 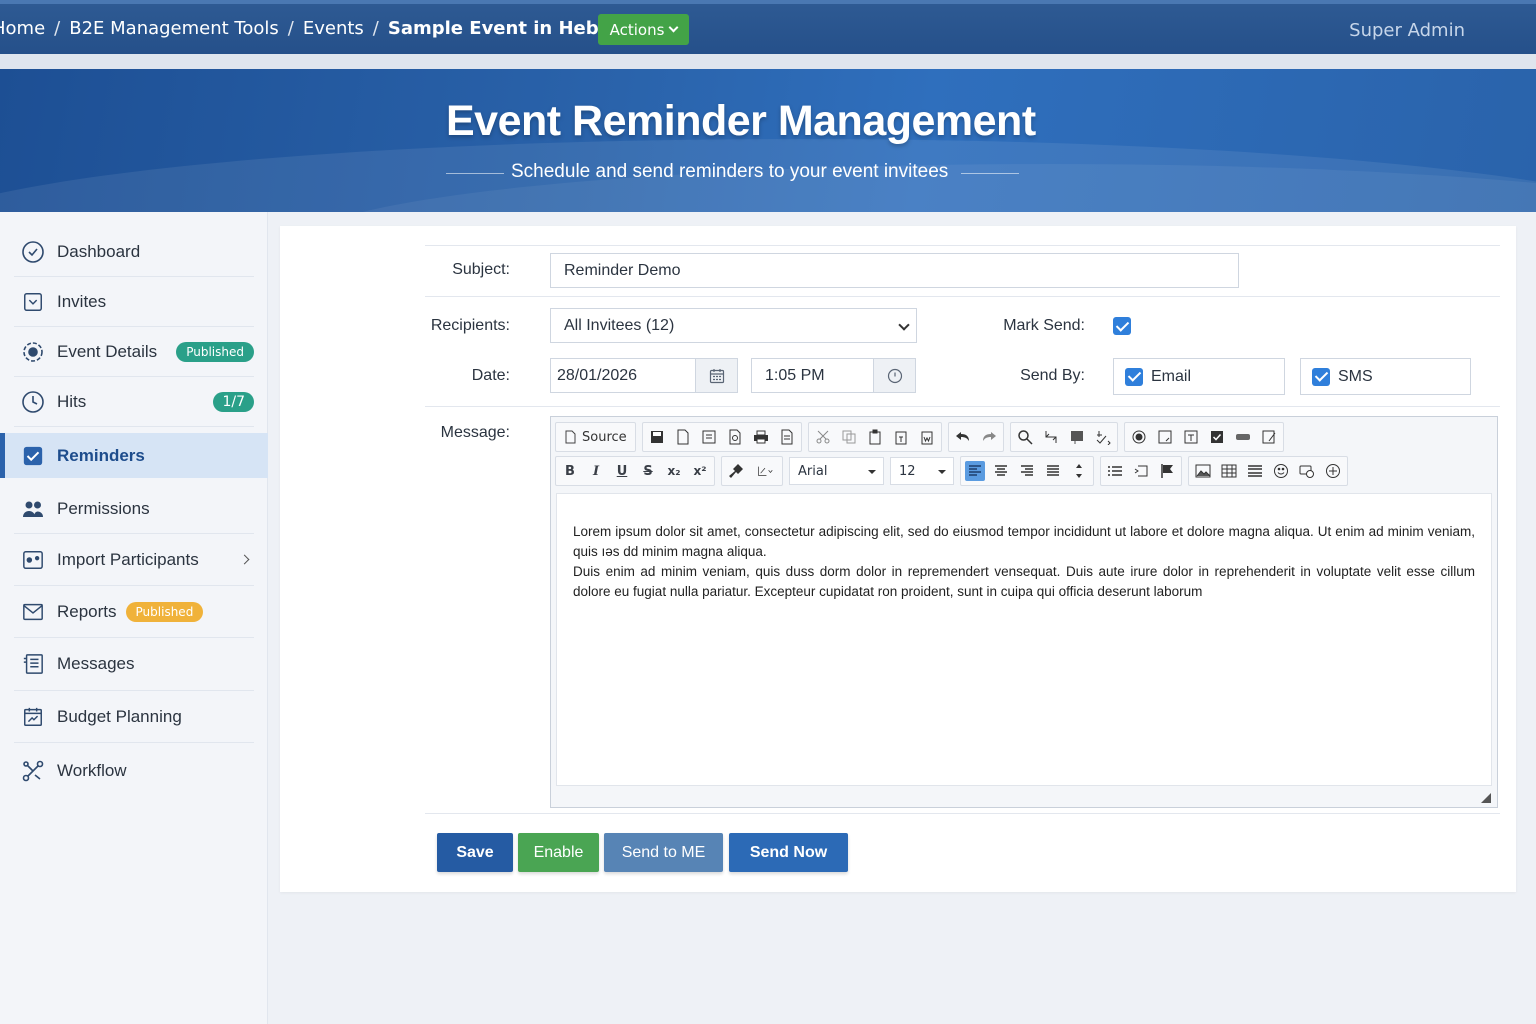 What do you see at coordinates (134, 455) in the screenshot?
I see `sidebar-item-reminders: Reminders` at bounding box center [134, 455].